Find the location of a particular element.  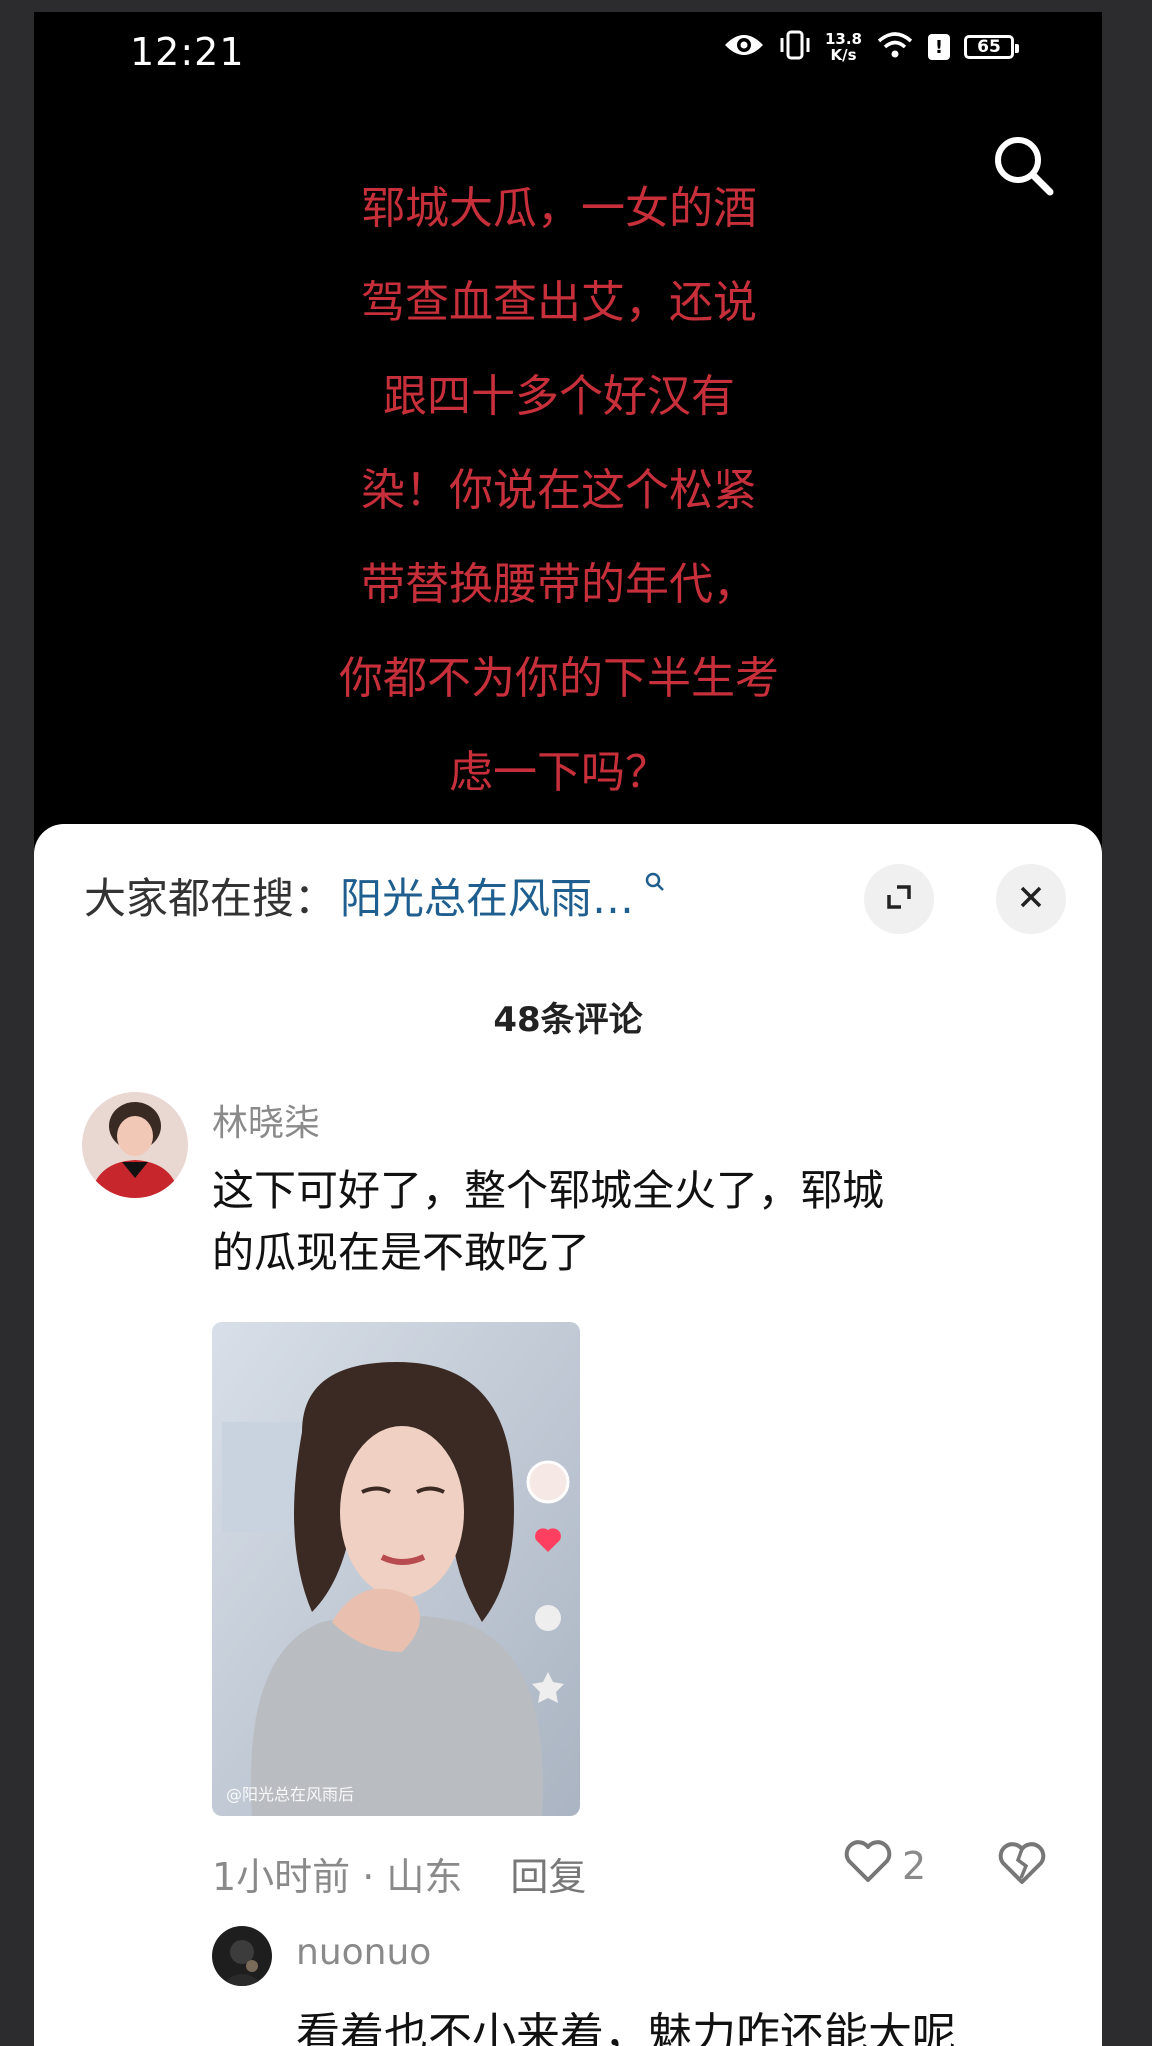

speed-value: 13.8 is located at coordinates (843, 39).